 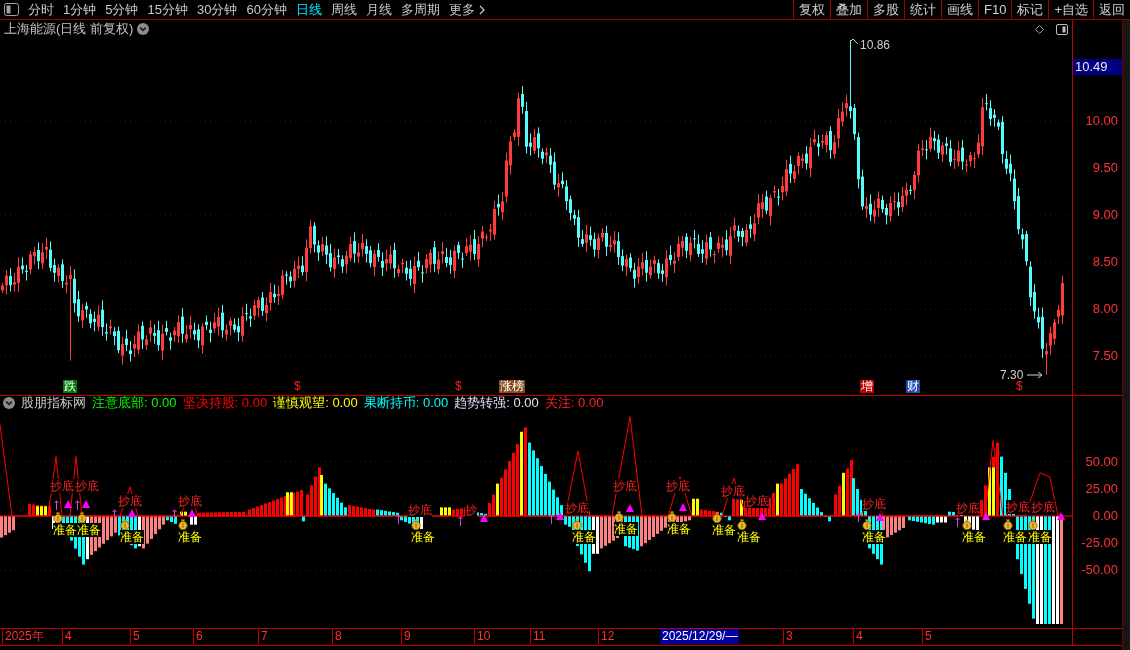 I want to click on indicator-axis-label: 50.00, so click(x=1101, y=461).